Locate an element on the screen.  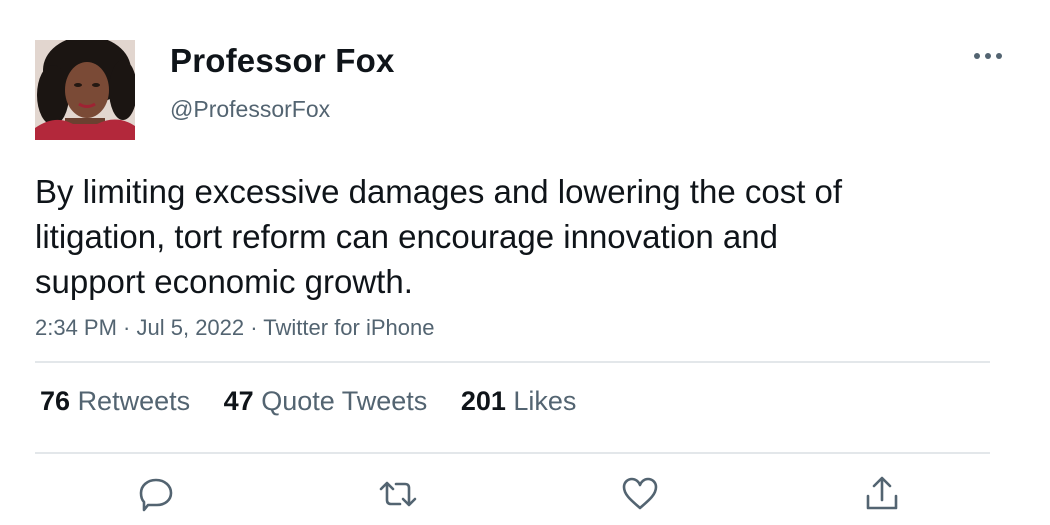
user-handle: @ProfessorFox is located at coordinates (250, 109).